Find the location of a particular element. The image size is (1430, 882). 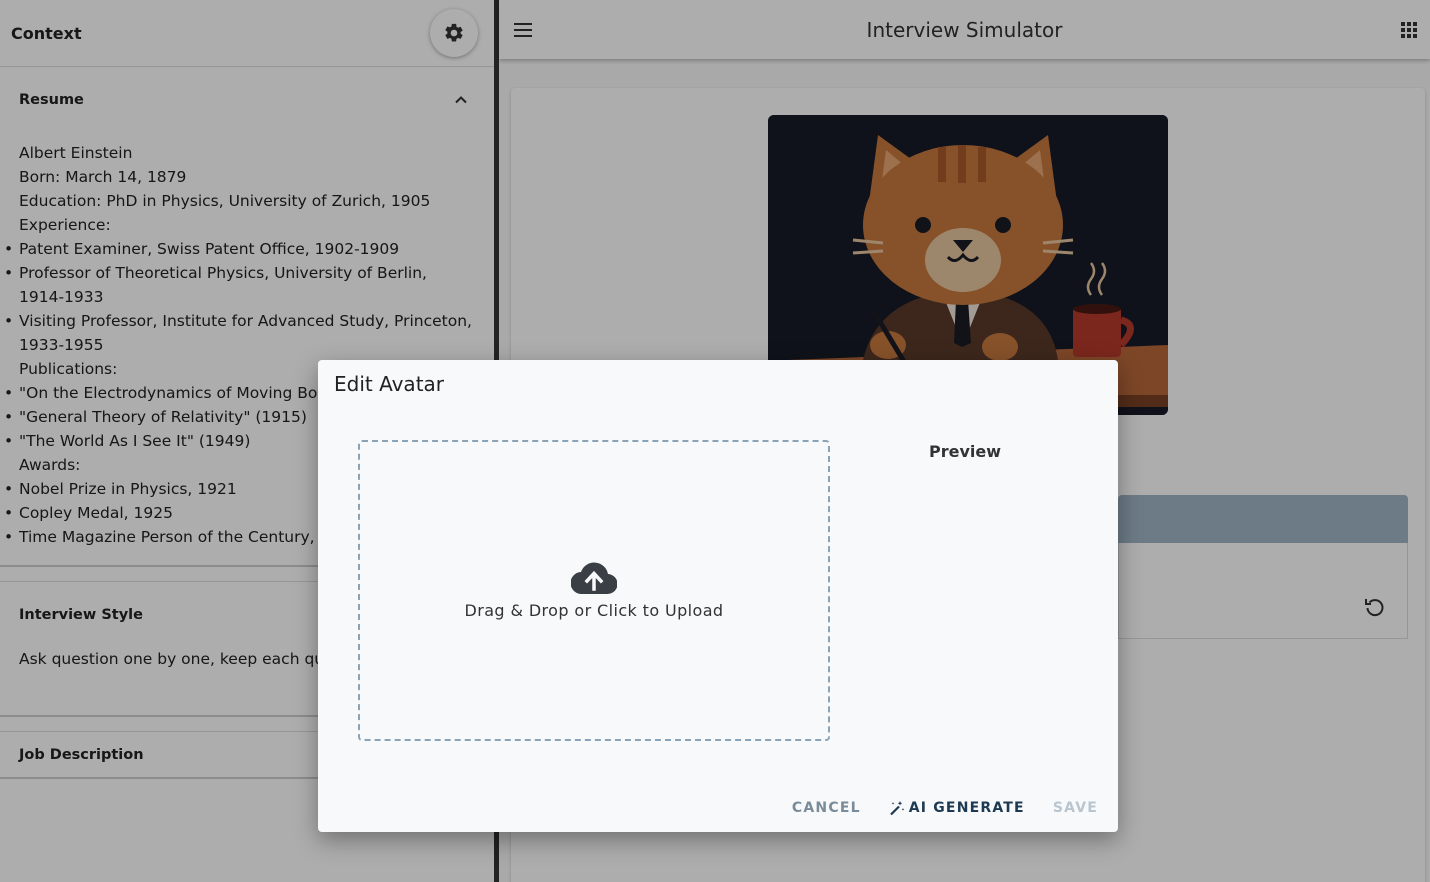

cancel-button: CANCEL is located at coordinates (826, 808).